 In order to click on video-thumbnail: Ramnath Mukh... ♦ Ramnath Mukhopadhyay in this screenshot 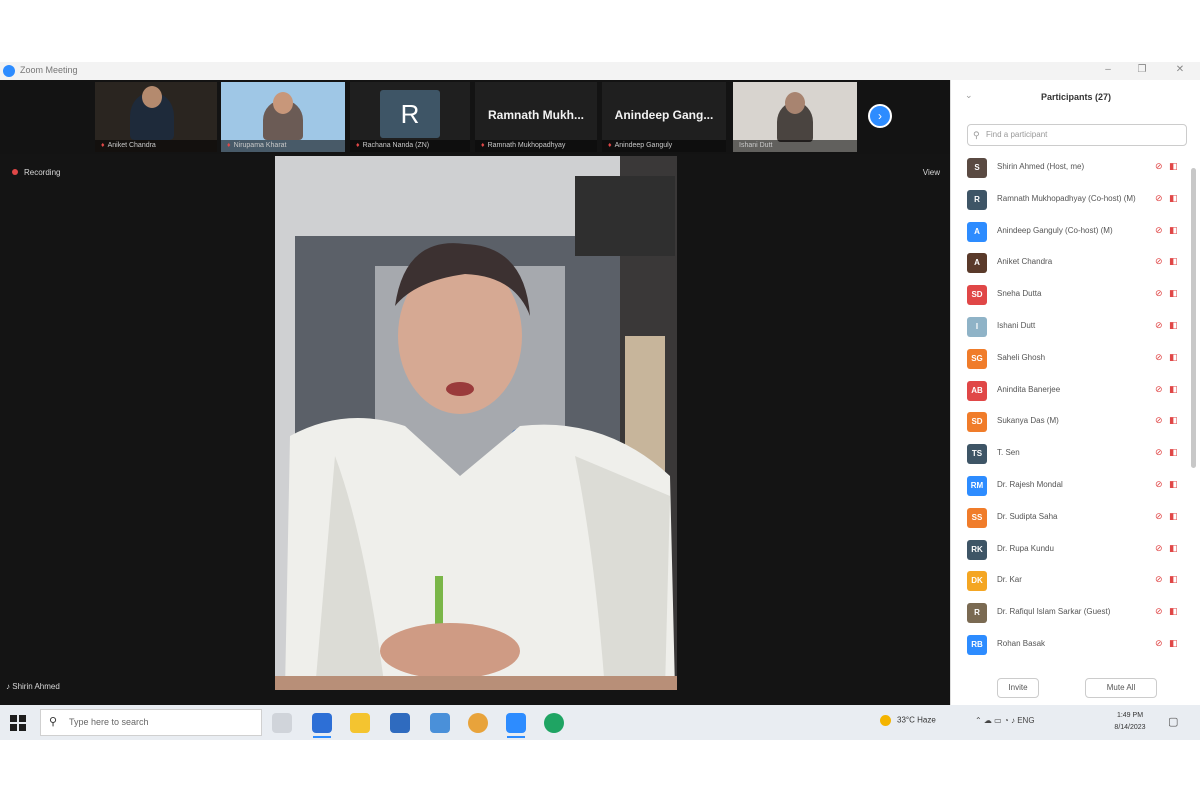, I will do `click(536, 117)`.